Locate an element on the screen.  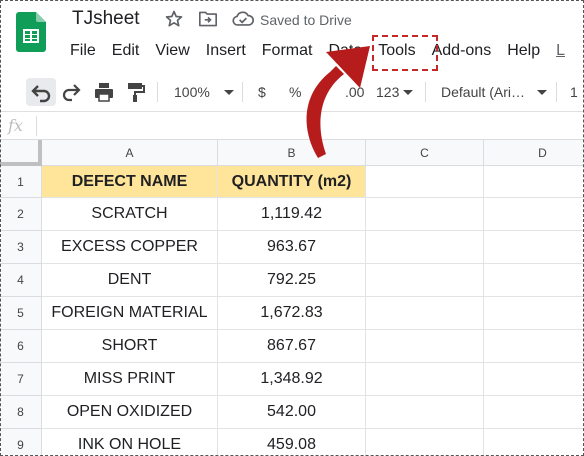
table-cell: 542.00 is located at coordinates (292, 412).